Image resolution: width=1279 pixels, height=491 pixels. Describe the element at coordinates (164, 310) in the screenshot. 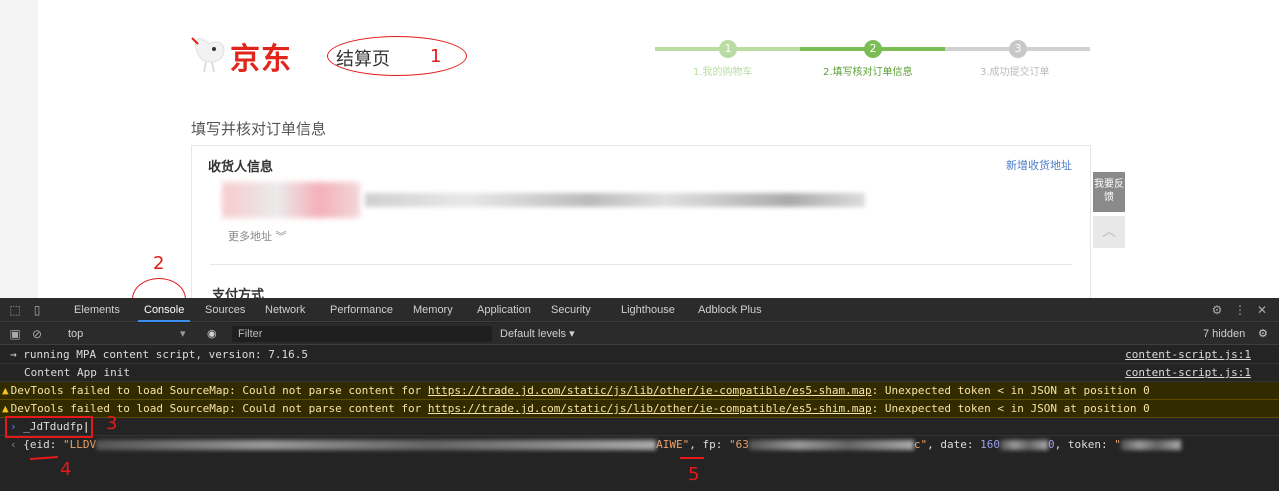

I see `tab-console: Console` at that location.